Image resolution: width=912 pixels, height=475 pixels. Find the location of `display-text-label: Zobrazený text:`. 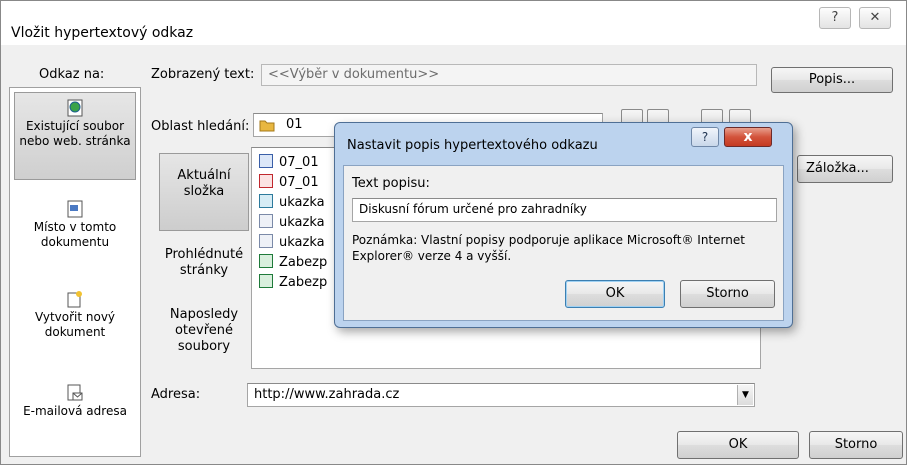

display-text-label: Zobrazený text: is located at coordinates (203, 74).